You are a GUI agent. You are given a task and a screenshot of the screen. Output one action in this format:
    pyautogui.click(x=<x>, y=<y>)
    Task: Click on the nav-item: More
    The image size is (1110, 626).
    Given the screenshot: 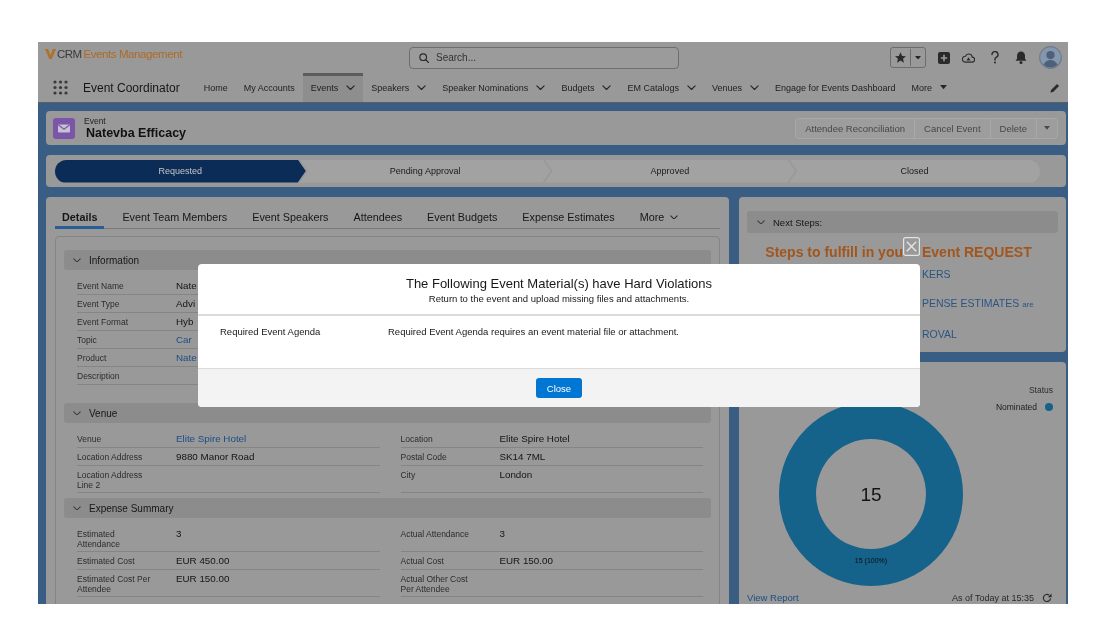 What is the action you would take?
    pyautogui.click(x=929, y=87)
    